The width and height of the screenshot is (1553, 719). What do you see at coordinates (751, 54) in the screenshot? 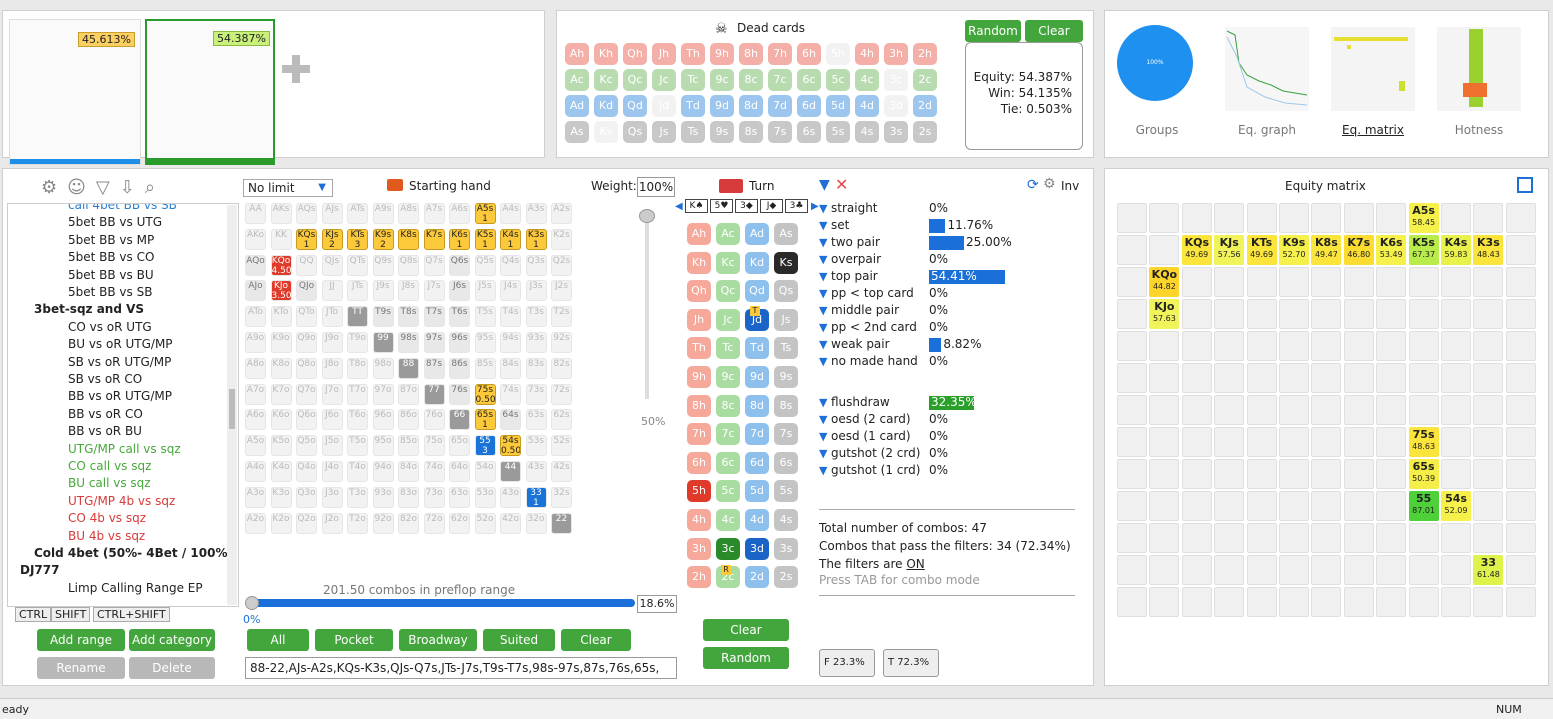
I see `dead-card: 8h` at bounding box center [751, 54].